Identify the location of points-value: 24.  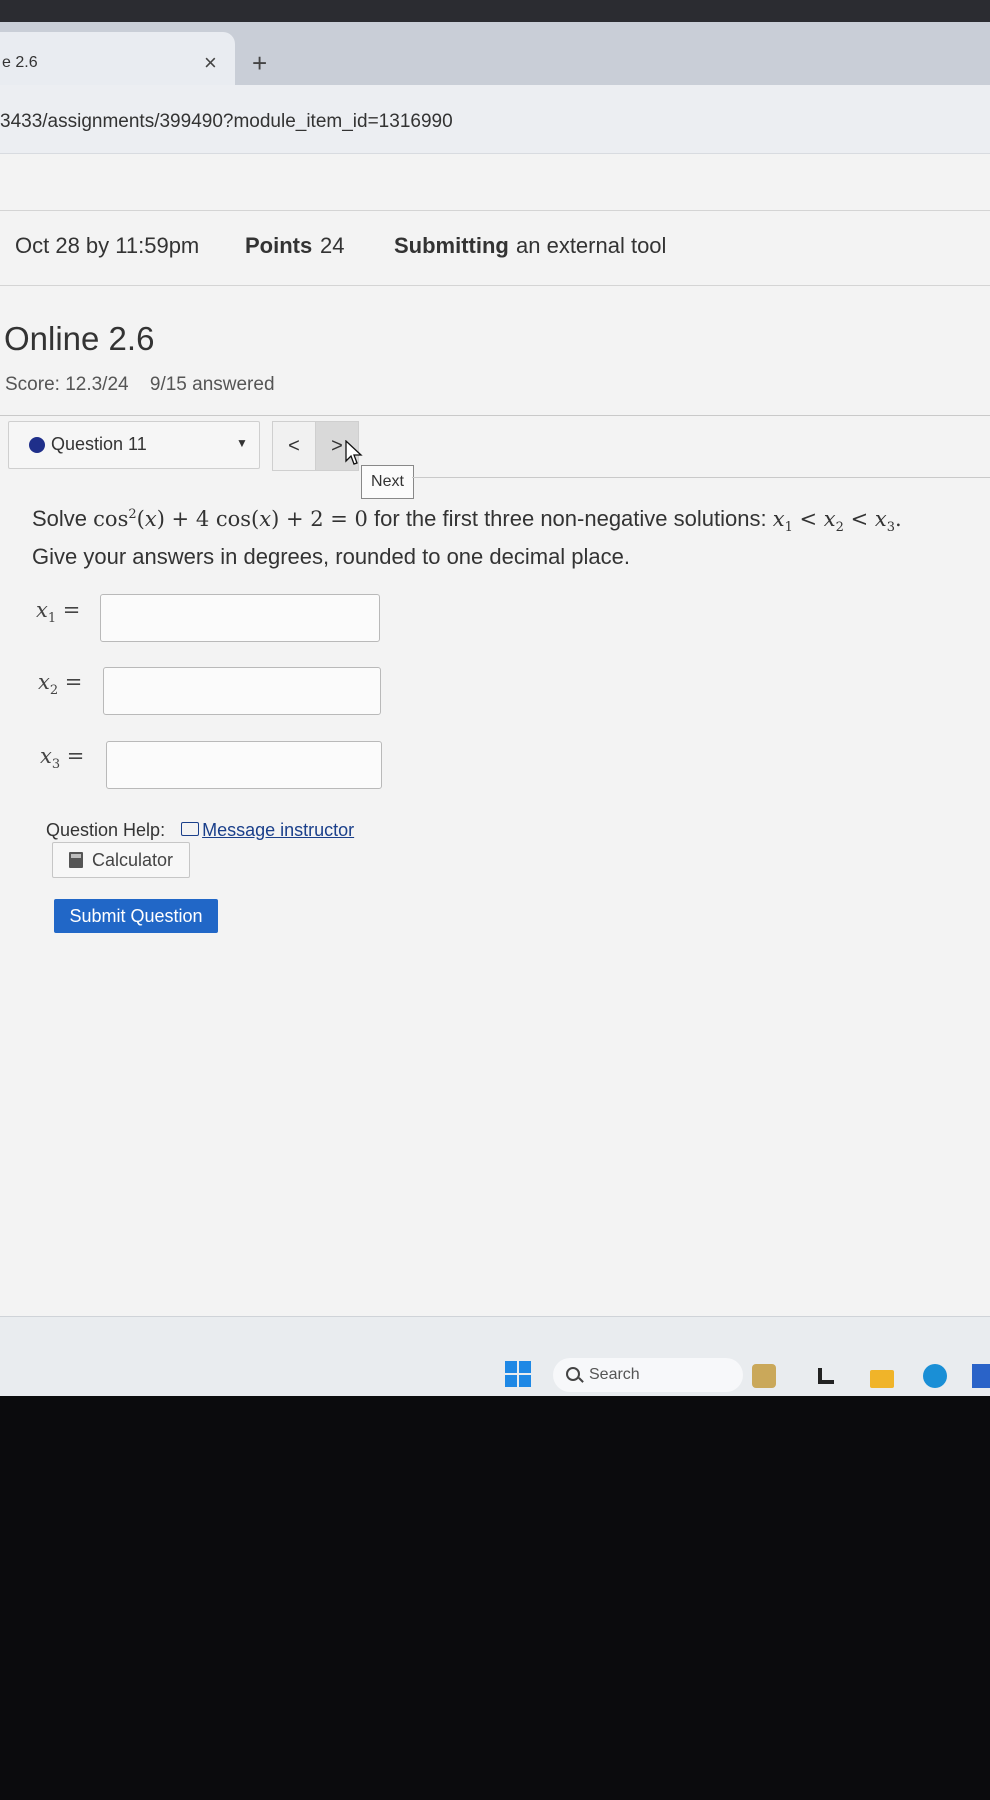
(332, 245).